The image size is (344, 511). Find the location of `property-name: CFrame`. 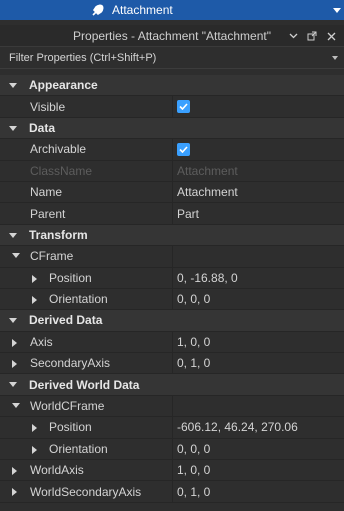

property-name: CFrame is located at coordinates (52, 256).